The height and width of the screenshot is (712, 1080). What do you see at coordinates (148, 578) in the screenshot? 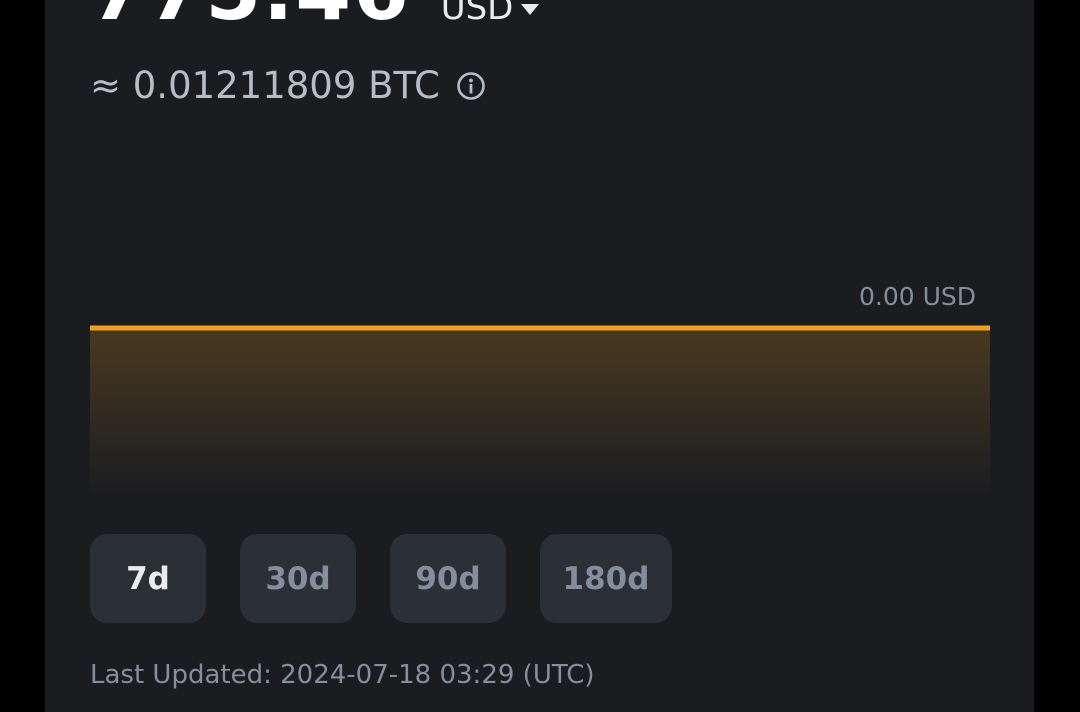
I see `period-7d-button: 7d` at bounding box center [148, 578].